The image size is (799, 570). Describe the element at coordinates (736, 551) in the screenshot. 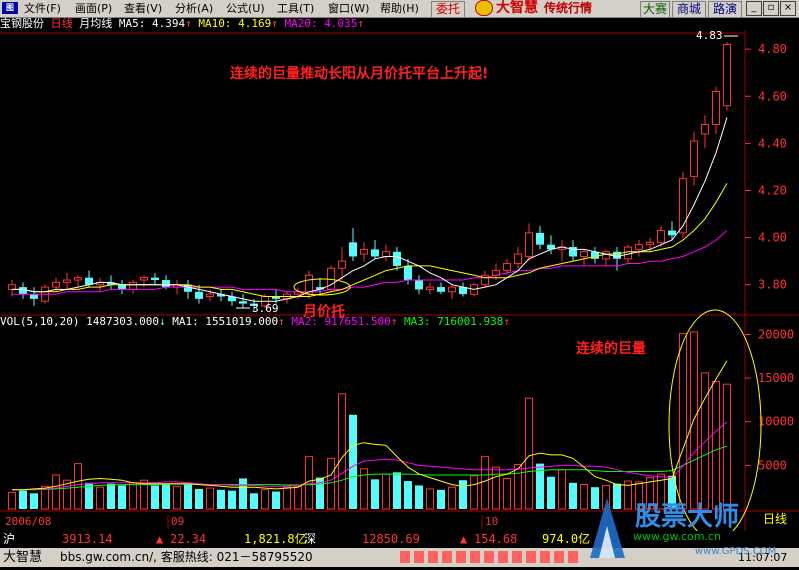

I see `watermark-url-2: www.GPDS.COM` at that location.